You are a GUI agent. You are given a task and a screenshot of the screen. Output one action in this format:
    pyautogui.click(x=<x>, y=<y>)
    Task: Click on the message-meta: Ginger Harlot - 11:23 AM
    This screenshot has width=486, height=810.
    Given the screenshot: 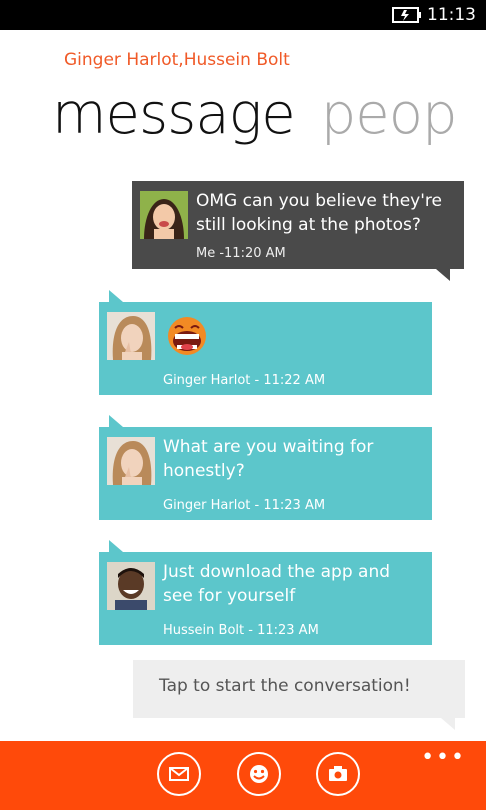 What is the action you would take?
    pyautogui.click(x=244, y=505)
    